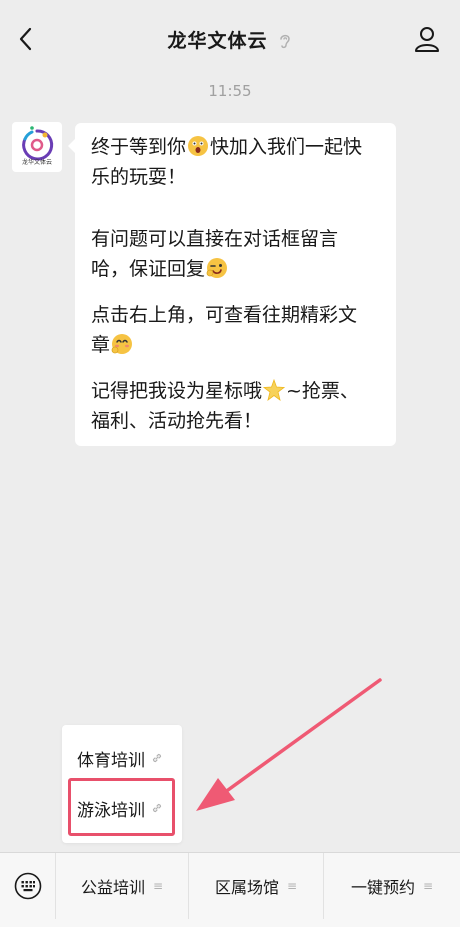  I want to click on message-text: 点击右上角，可查看往期精彩文, so click(224, 315).